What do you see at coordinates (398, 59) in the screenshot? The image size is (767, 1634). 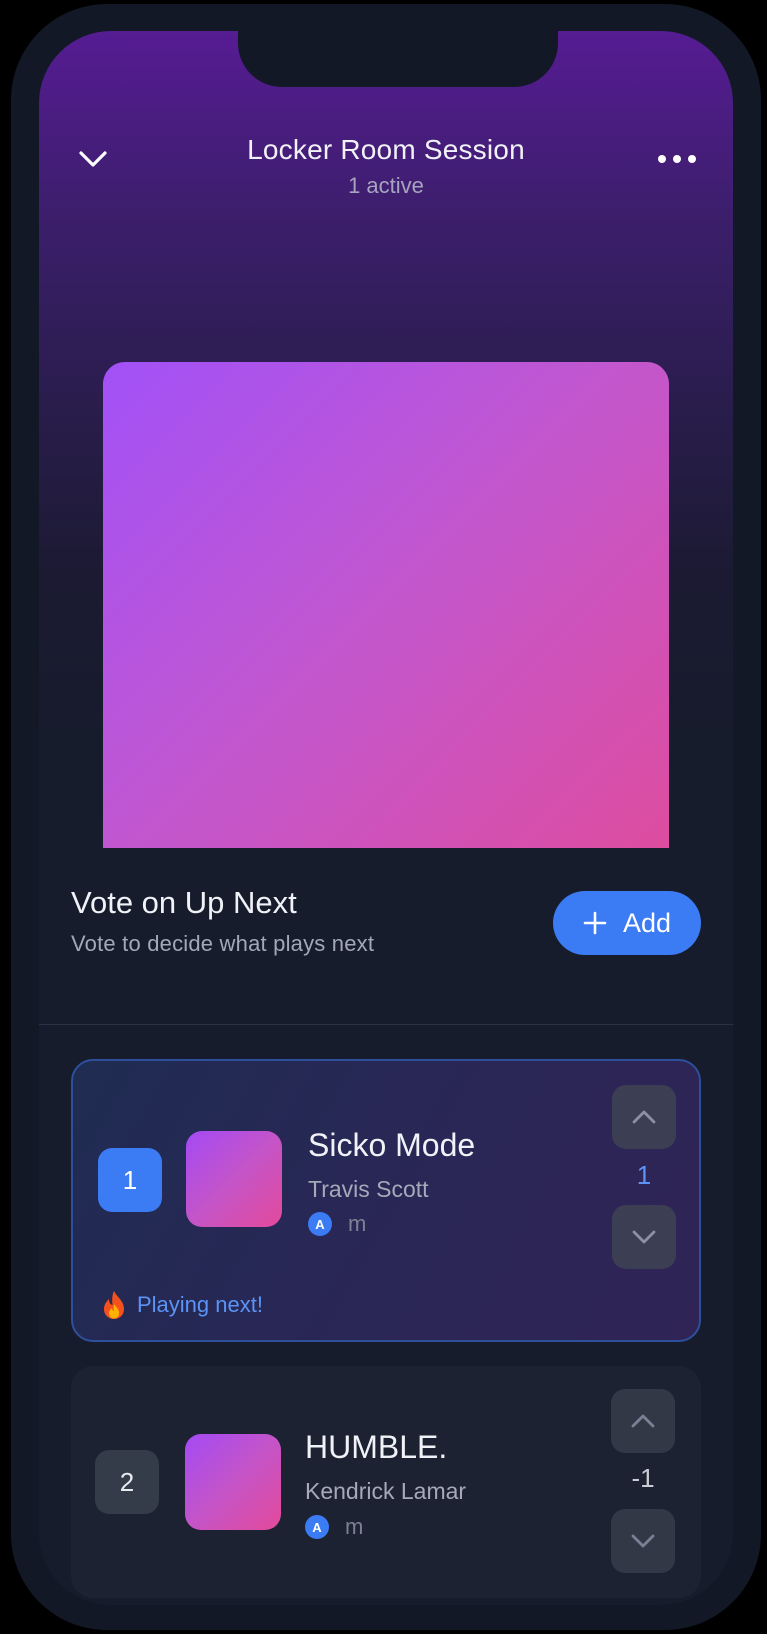 I see `notch` at bounding box center [398, 59].